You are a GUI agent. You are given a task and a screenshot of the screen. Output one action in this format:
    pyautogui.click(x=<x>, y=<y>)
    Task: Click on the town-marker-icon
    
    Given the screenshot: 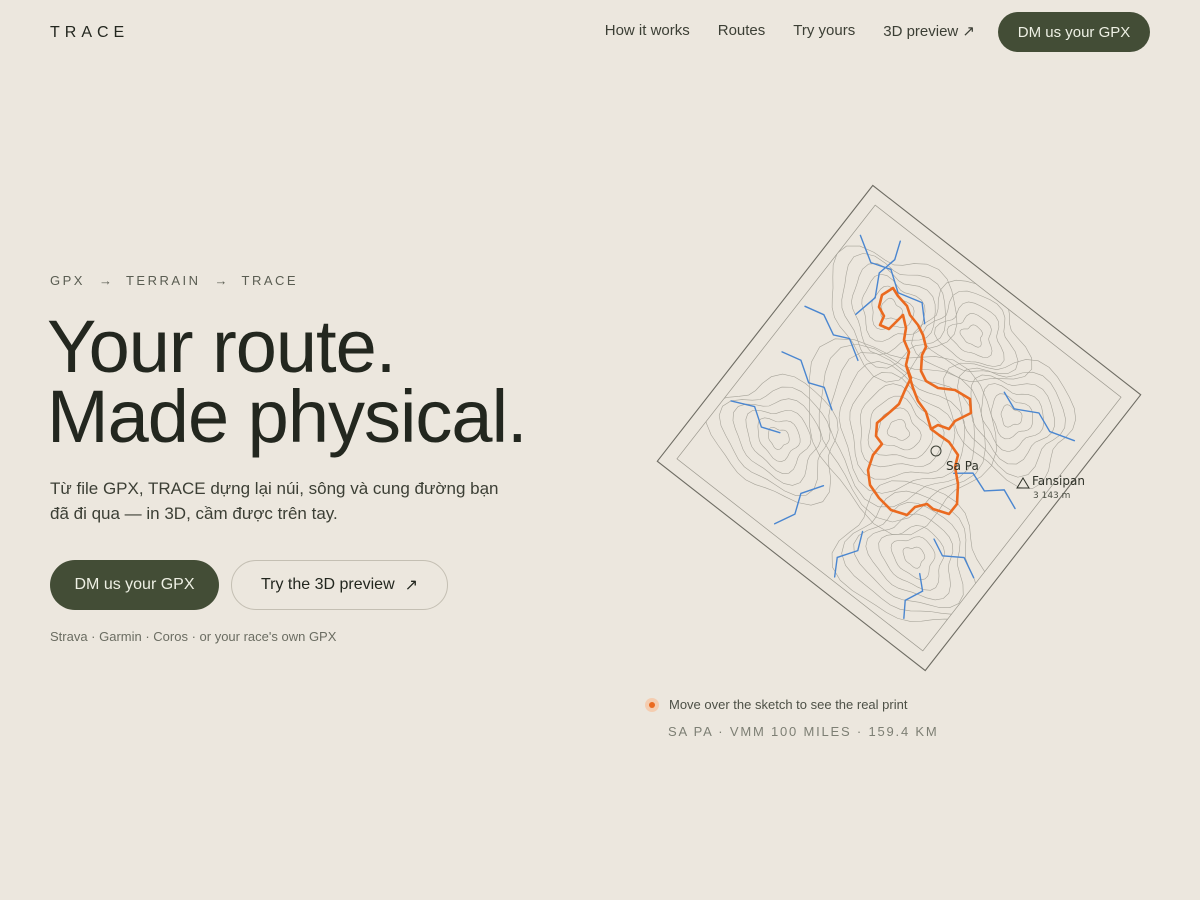 What is the action you would take?
    pyautogui.click(x=936, y=451)
    